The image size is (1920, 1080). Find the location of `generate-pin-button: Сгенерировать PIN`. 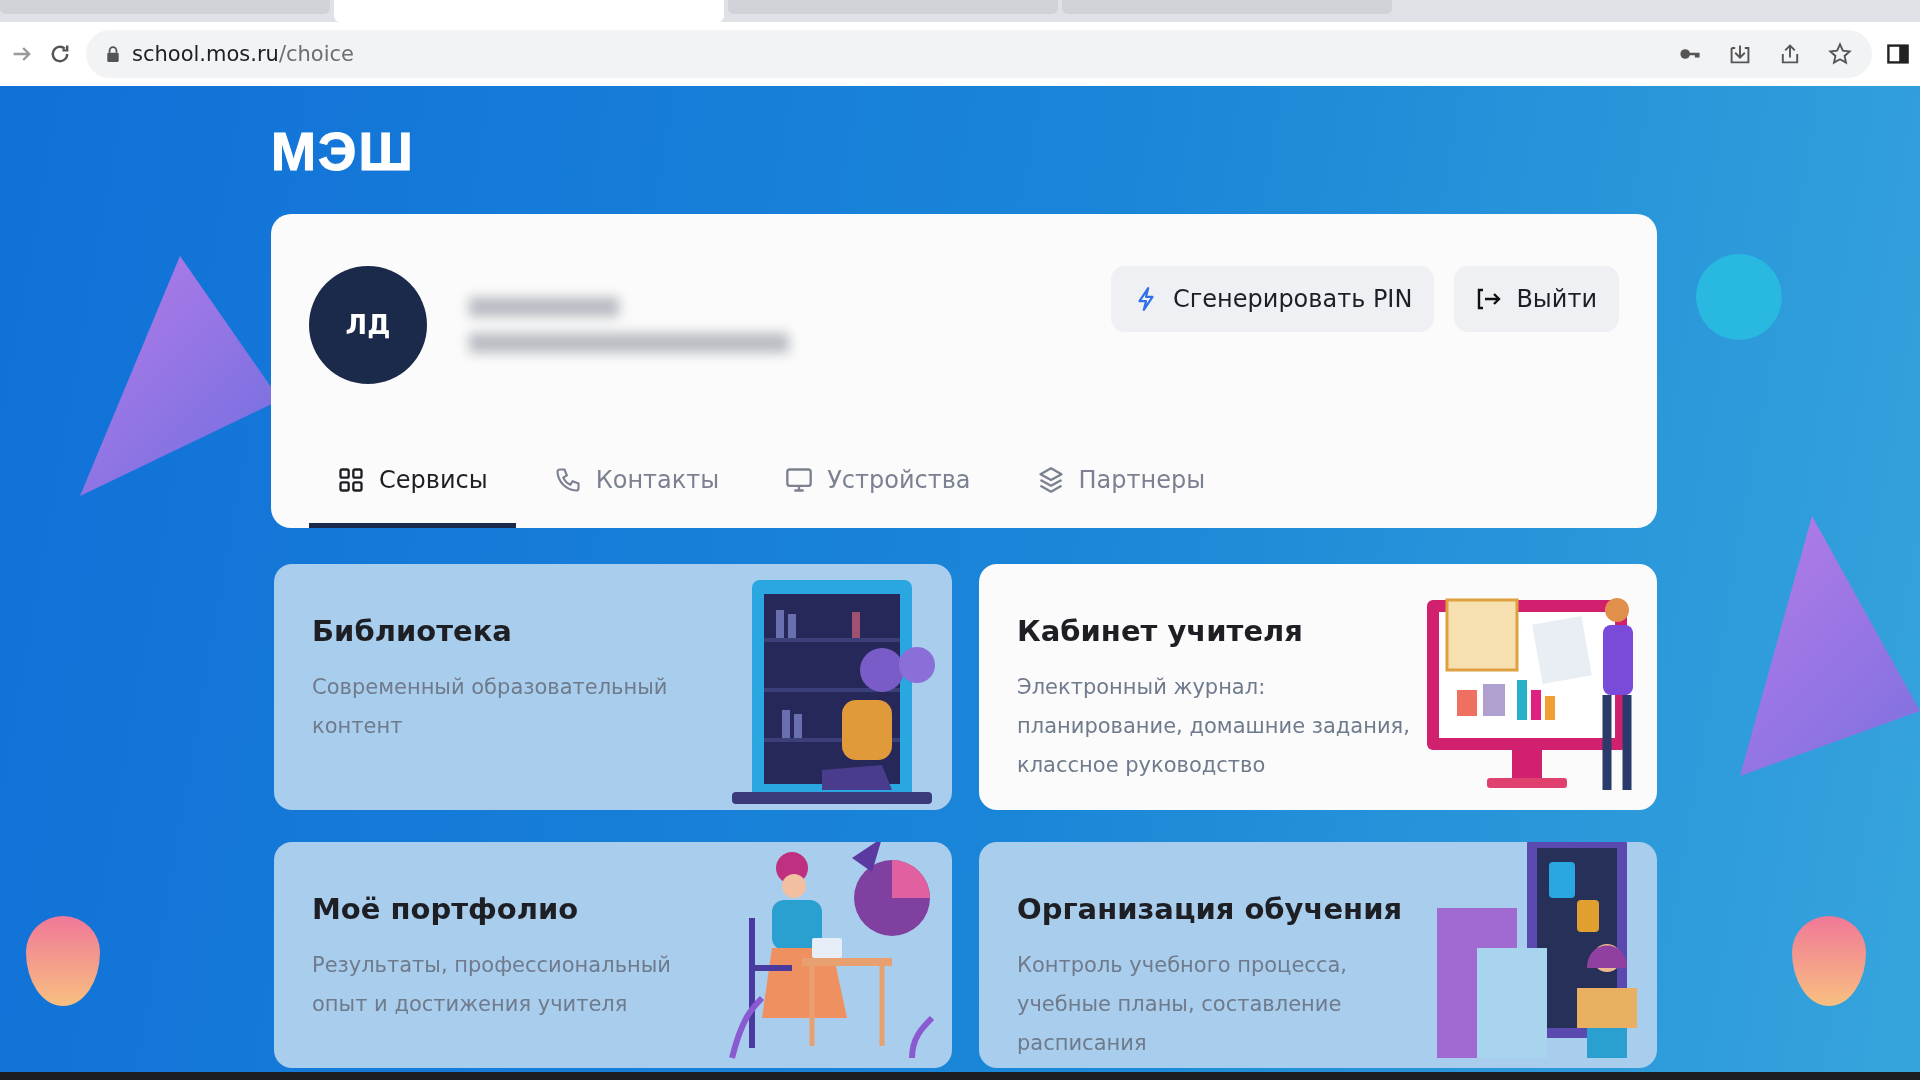

generate-pin-button: Сгенерировать PIN is located at coordinates (1272, 299).